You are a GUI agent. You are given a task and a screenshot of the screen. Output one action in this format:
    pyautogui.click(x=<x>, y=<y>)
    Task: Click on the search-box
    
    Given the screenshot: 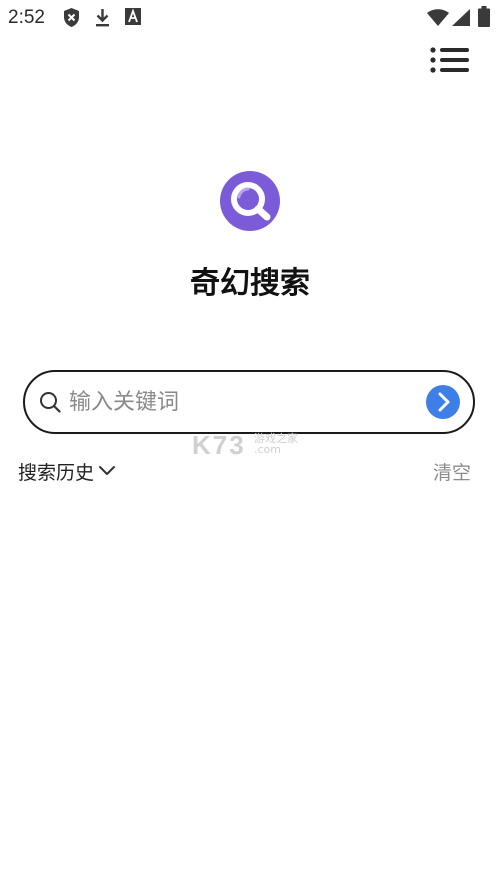 What is the action you would take?
    pyautogui.click(x=249, y=402)
    